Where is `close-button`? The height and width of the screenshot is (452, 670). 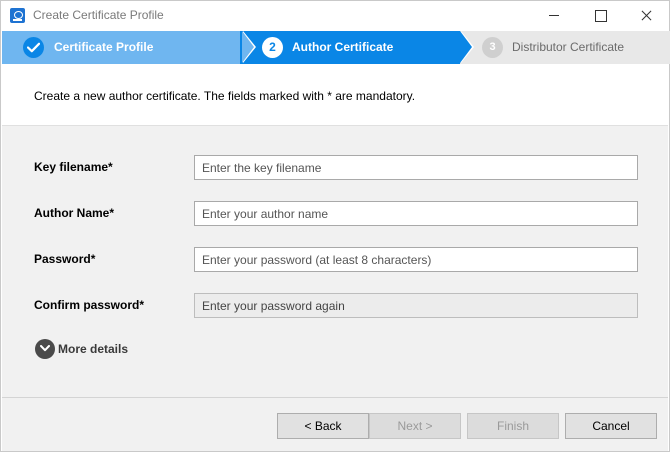
close-button is located at coordinates (646, 16).